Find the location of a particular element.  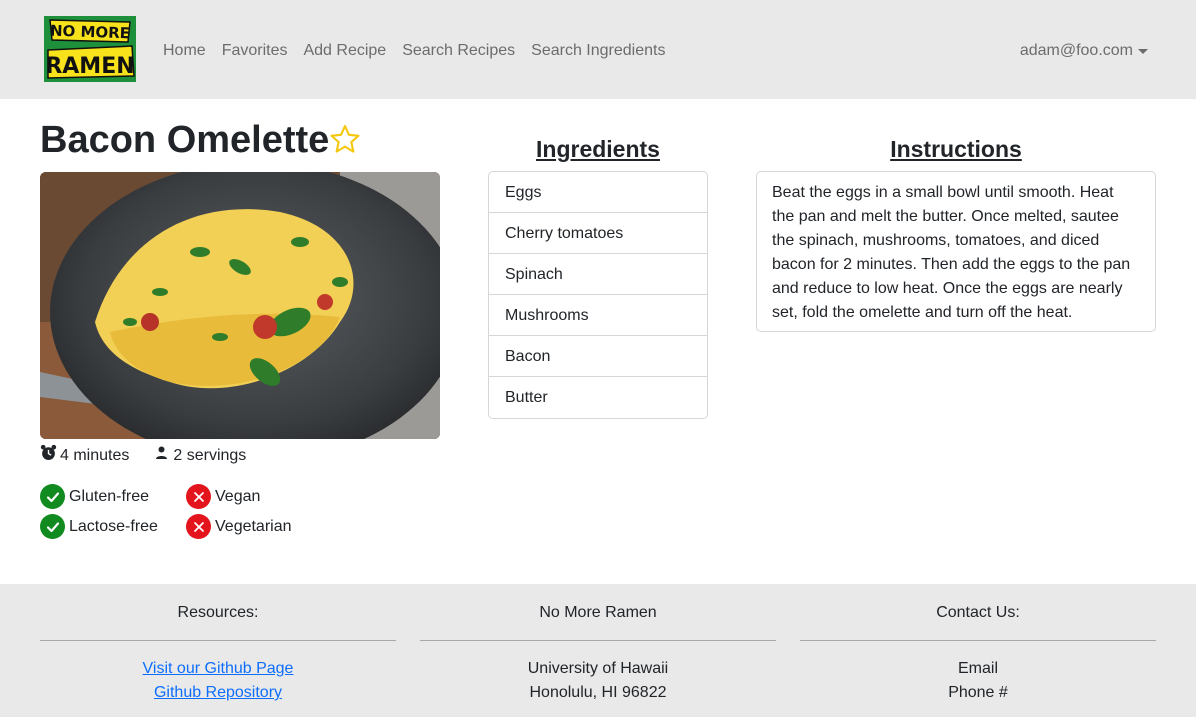

svg-text: NO MORE is located at coordinates (90, 32).